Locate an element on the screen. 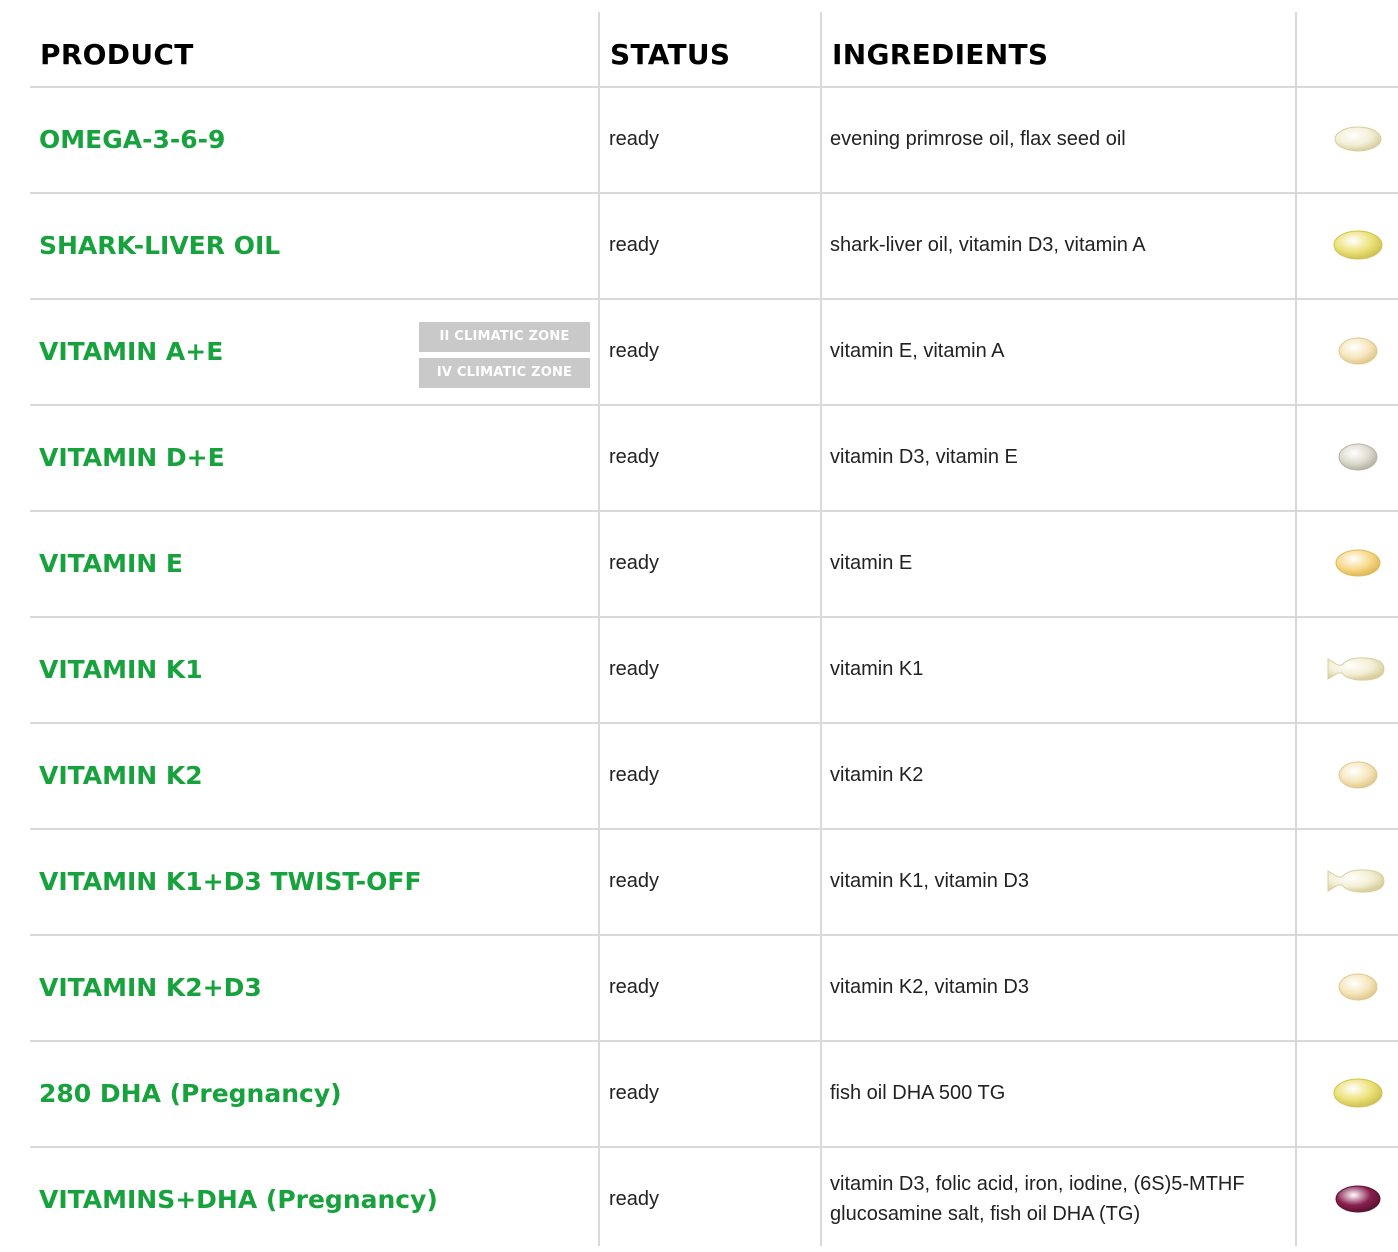 This screenshot has width=1398, height=1252. header-status: STATUS is located at coordinates (670, 54).